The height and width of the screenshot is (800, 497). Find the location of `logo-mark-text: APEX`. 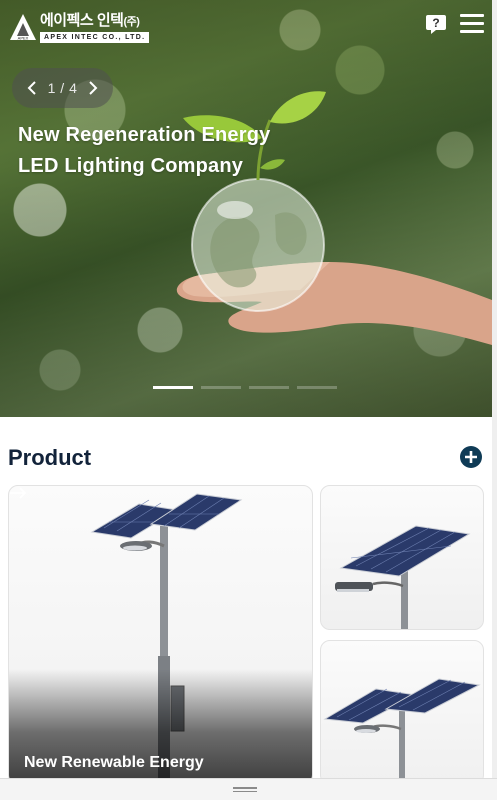

logo-mark-text: APEX is located at coordinates (23, 38).